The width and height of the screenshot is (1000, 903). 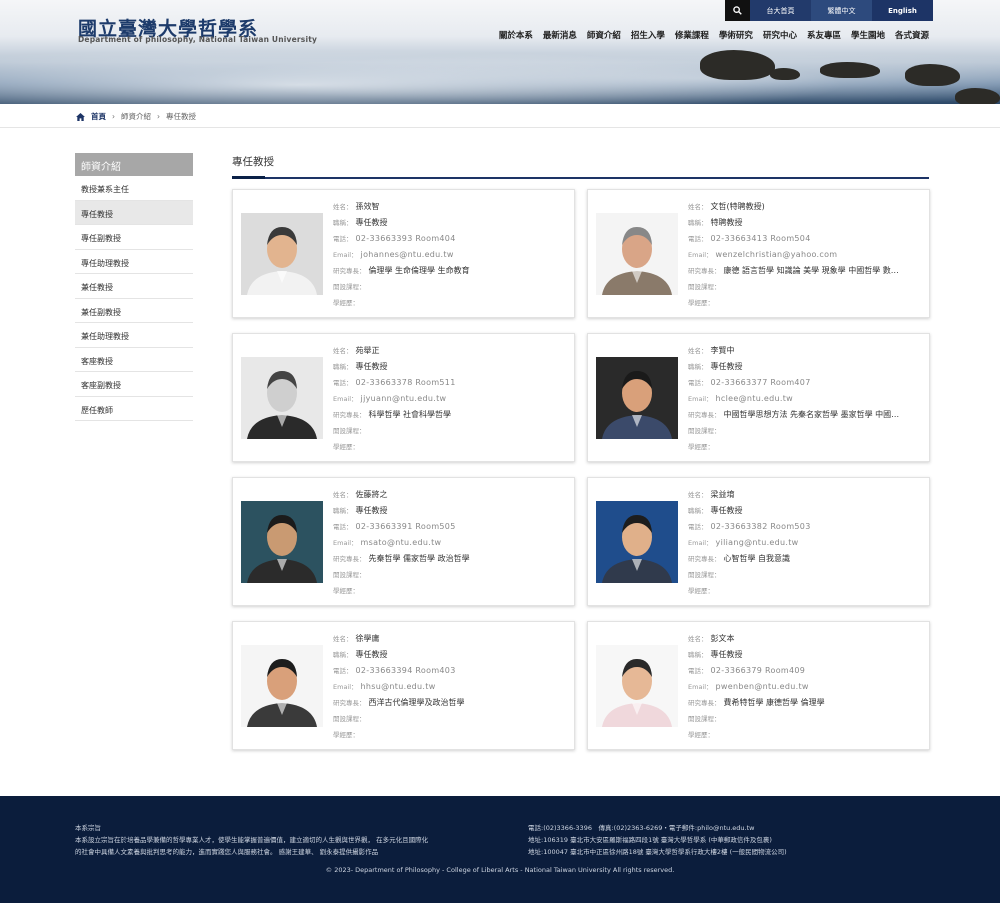 I want to click on faculty-email: msato@ntu.edu.tw, so click(x=401, y=542).